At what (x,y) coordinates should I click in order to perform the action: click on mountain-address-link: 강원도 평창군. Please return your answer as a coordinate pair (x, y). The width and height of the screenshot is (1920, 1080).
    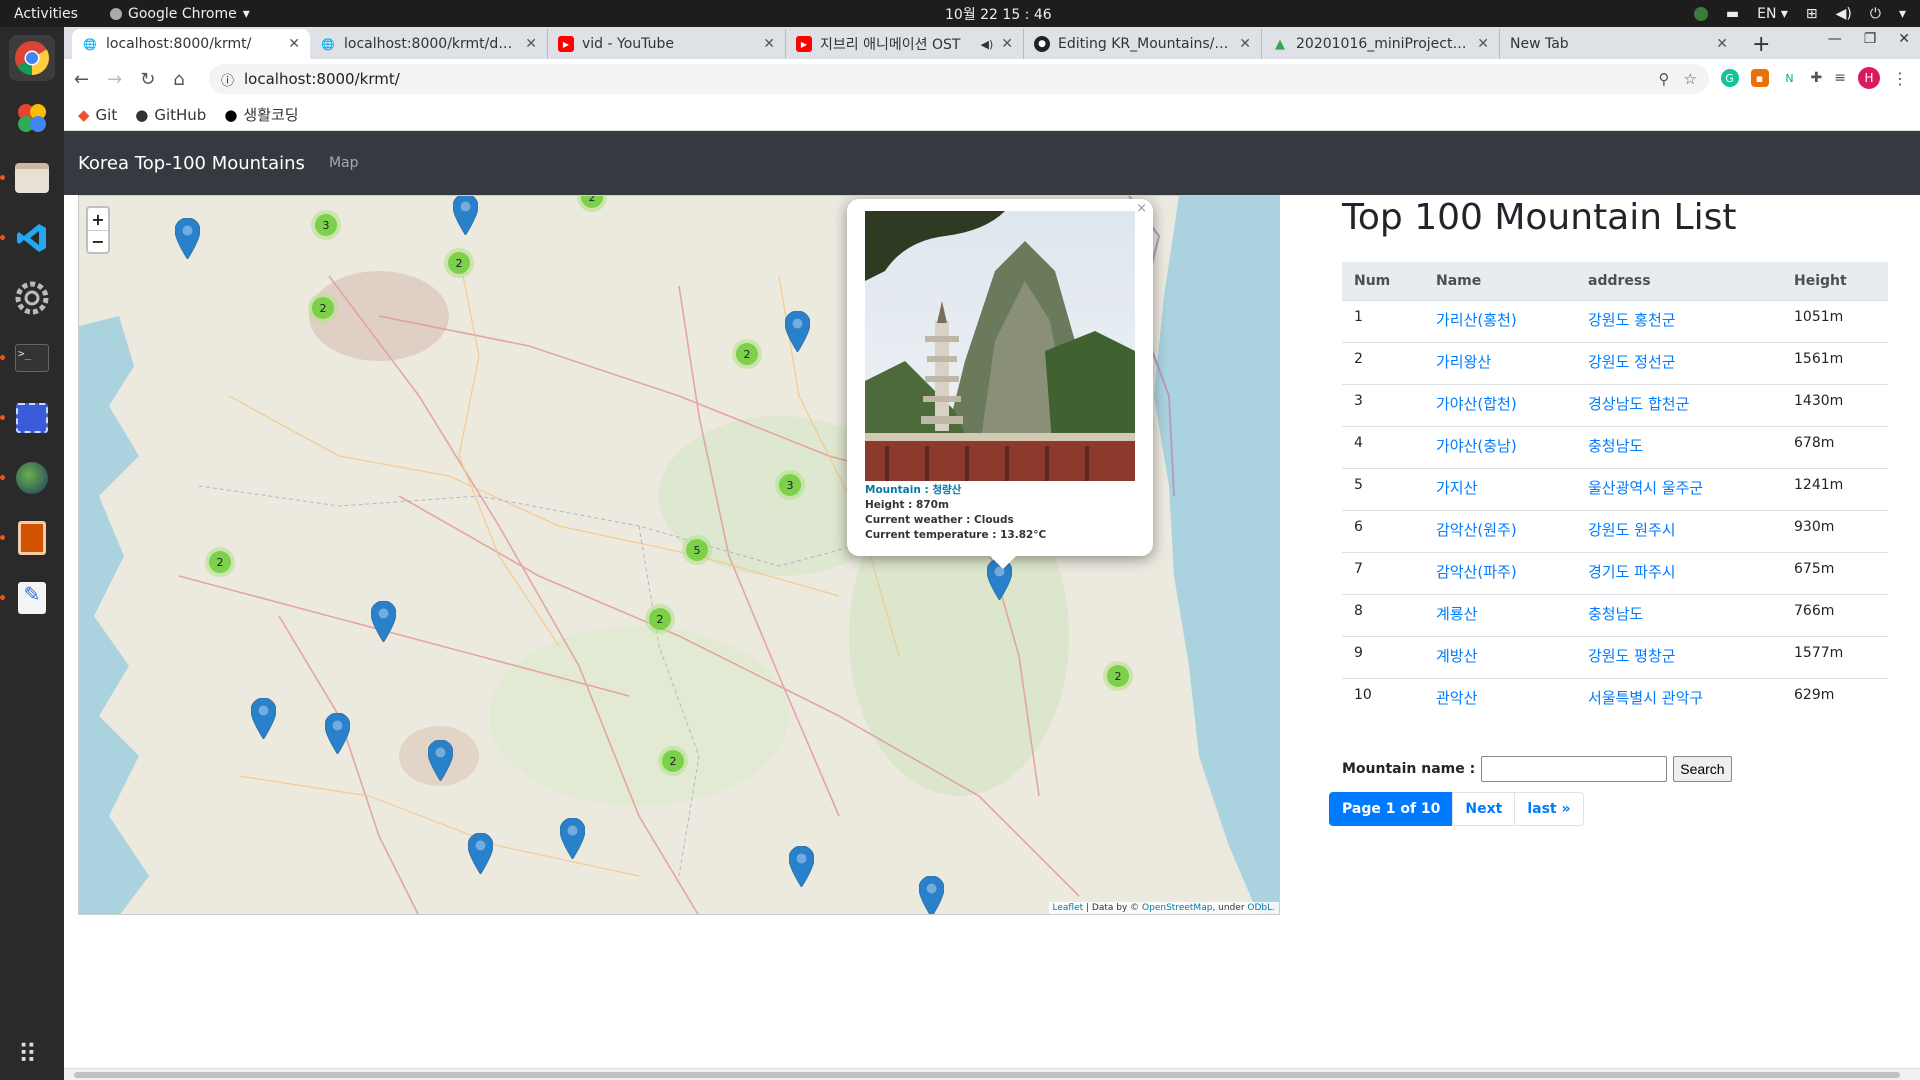
    Looking at the image, I should click on (1632, 656).